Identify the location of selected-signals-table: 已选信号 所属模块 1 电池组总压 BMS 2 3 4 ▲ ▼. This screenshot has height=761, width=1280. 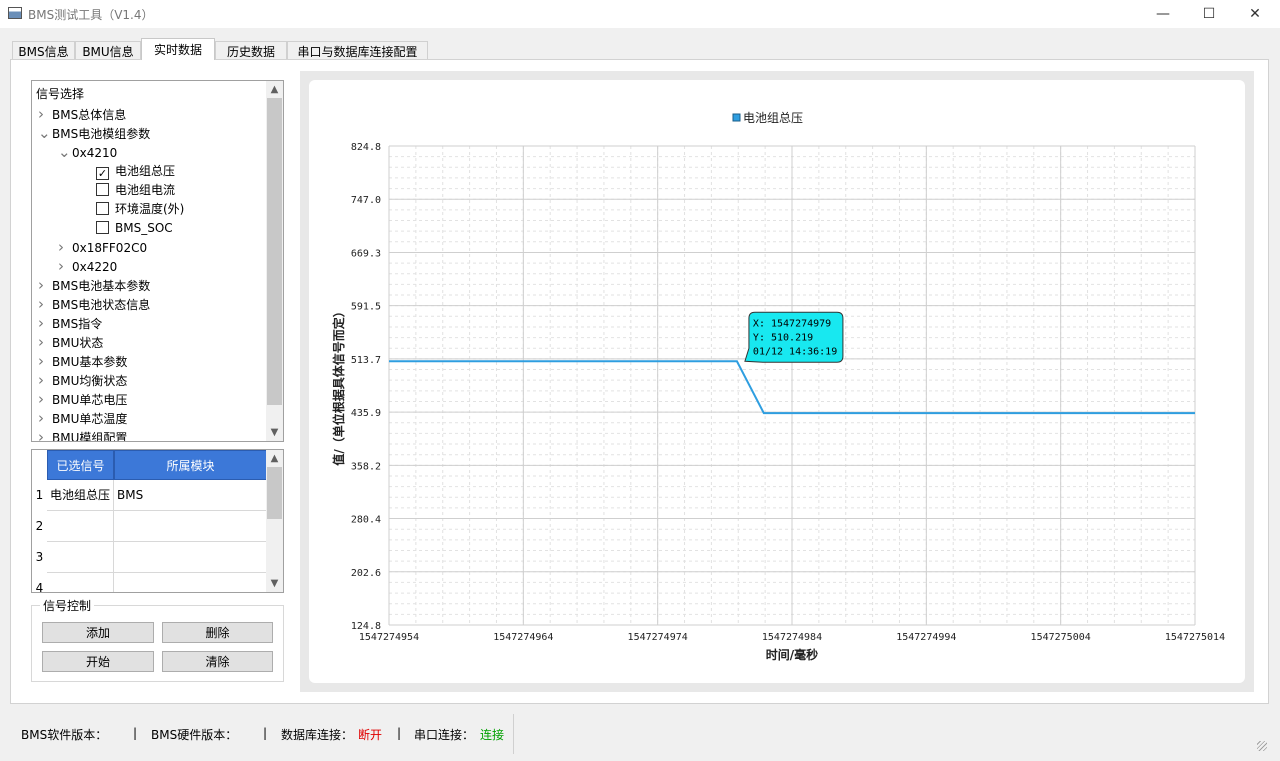
(157, 521).